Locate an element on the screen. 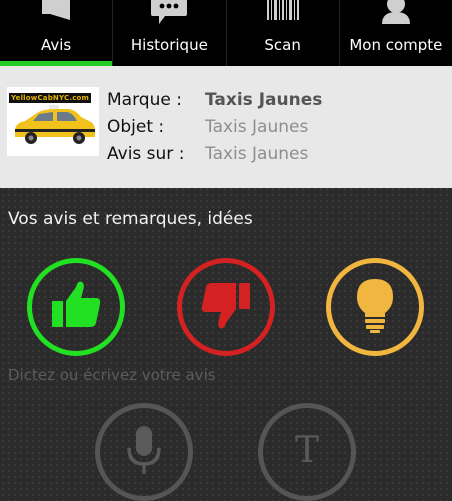  text-input-button: T is located at coordinates (307, 452).